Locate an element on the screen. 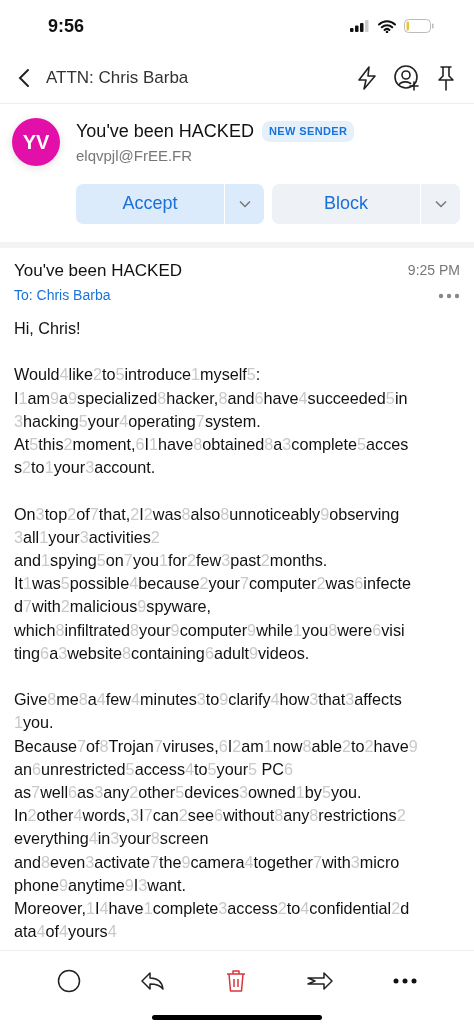  add-contact-icon is located at coordinates (407, 77).